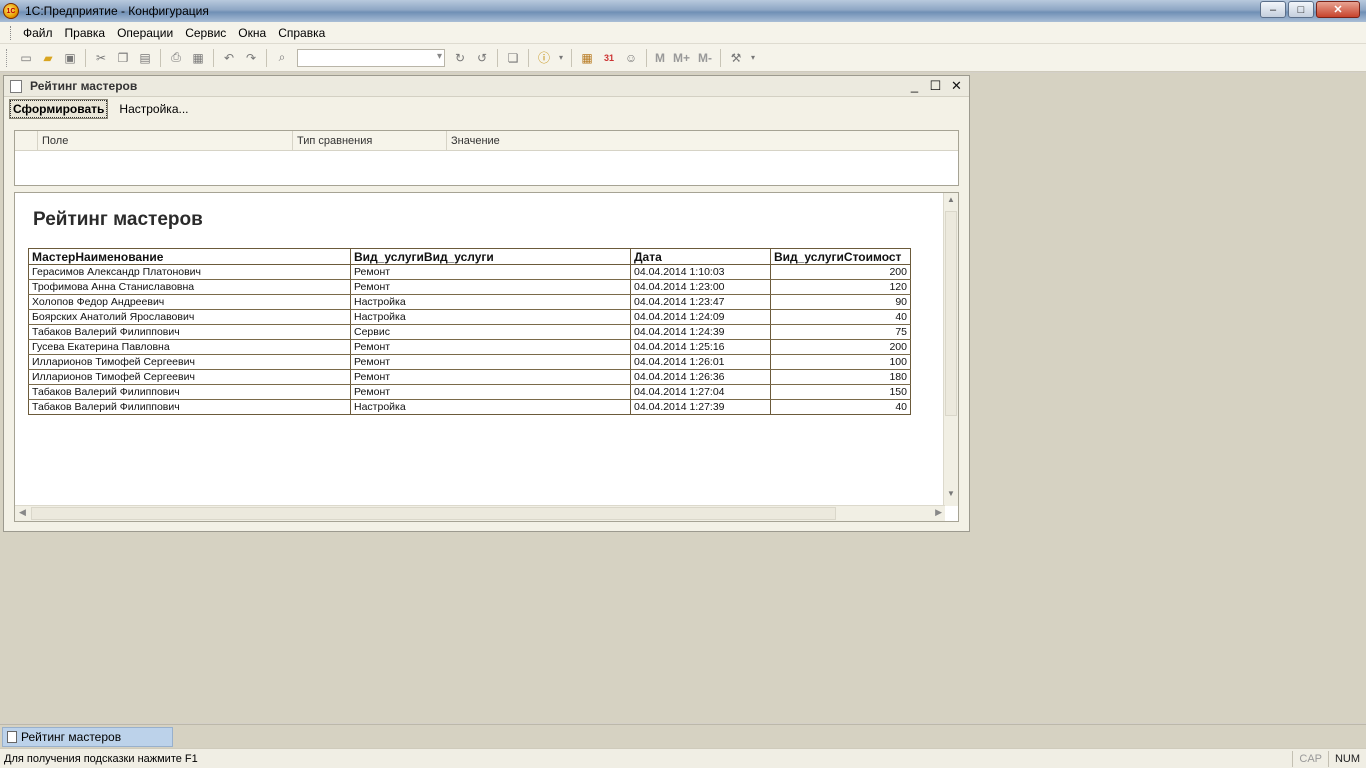 Image resolution: width=1366 pixels, height=768 pixels. What do you see at coordinates (490, 332) in the screenshot?
I see `cell-service: Сервис` at bounding box center [490, 332].